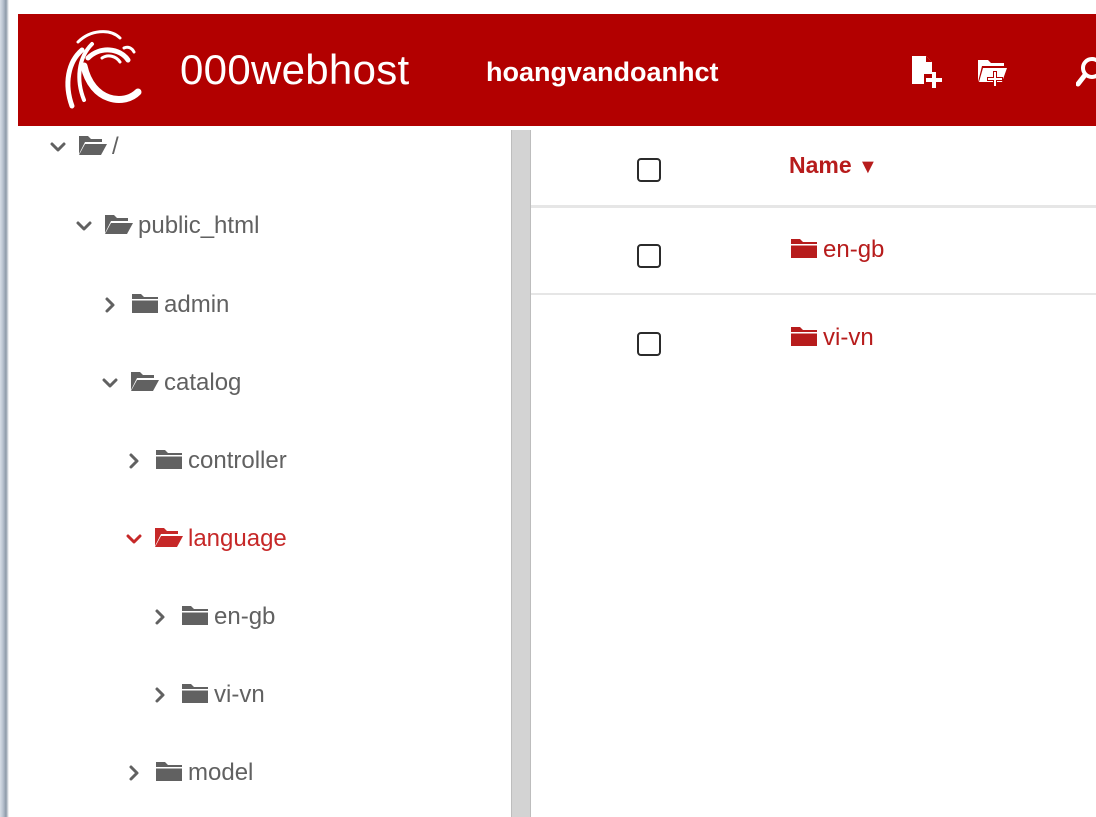 The height and width of the screenshot is (817, 1096). Describe the element at coordinates (4, 408) in the screenshot. I see `window-edge` at that location.